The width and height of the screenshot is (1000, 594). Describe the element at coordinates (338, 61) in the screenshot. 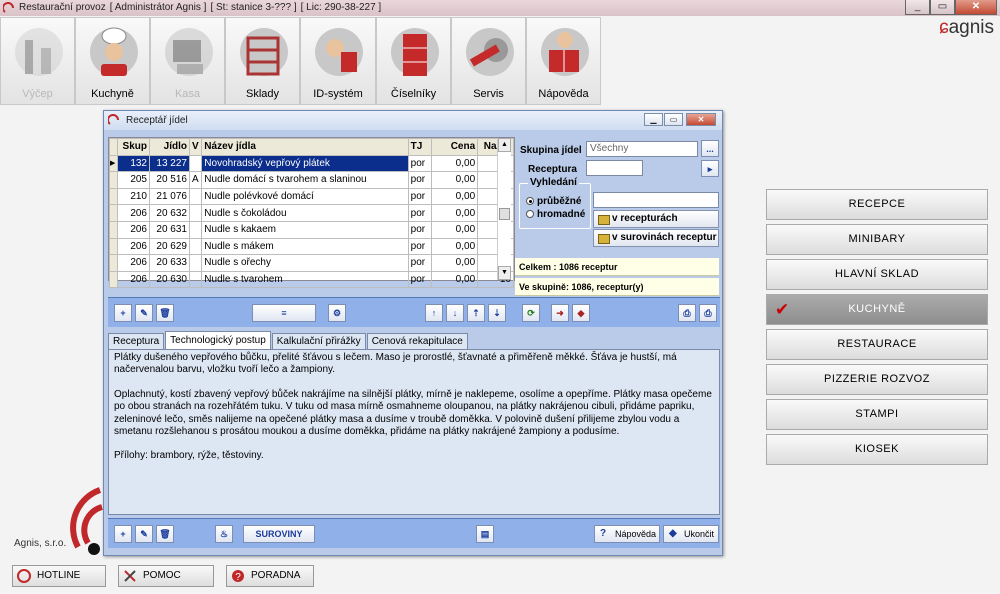

I see `toolbar-idsystem: ID-systém` at that location.